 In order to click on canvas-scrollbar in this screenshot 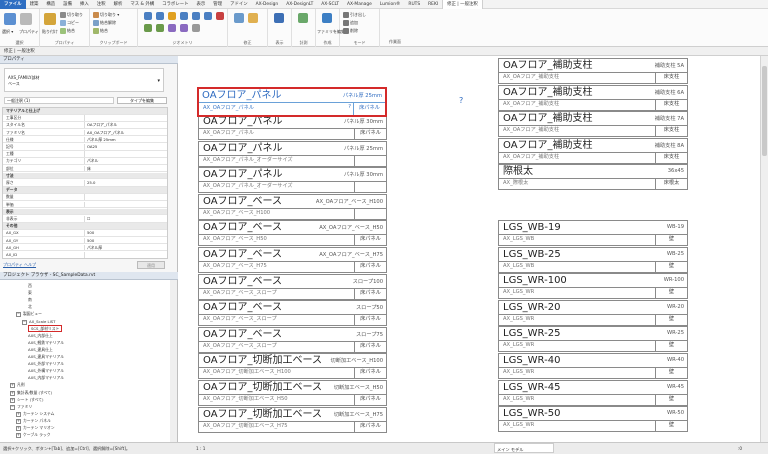, I will do `click(764, 249)`.